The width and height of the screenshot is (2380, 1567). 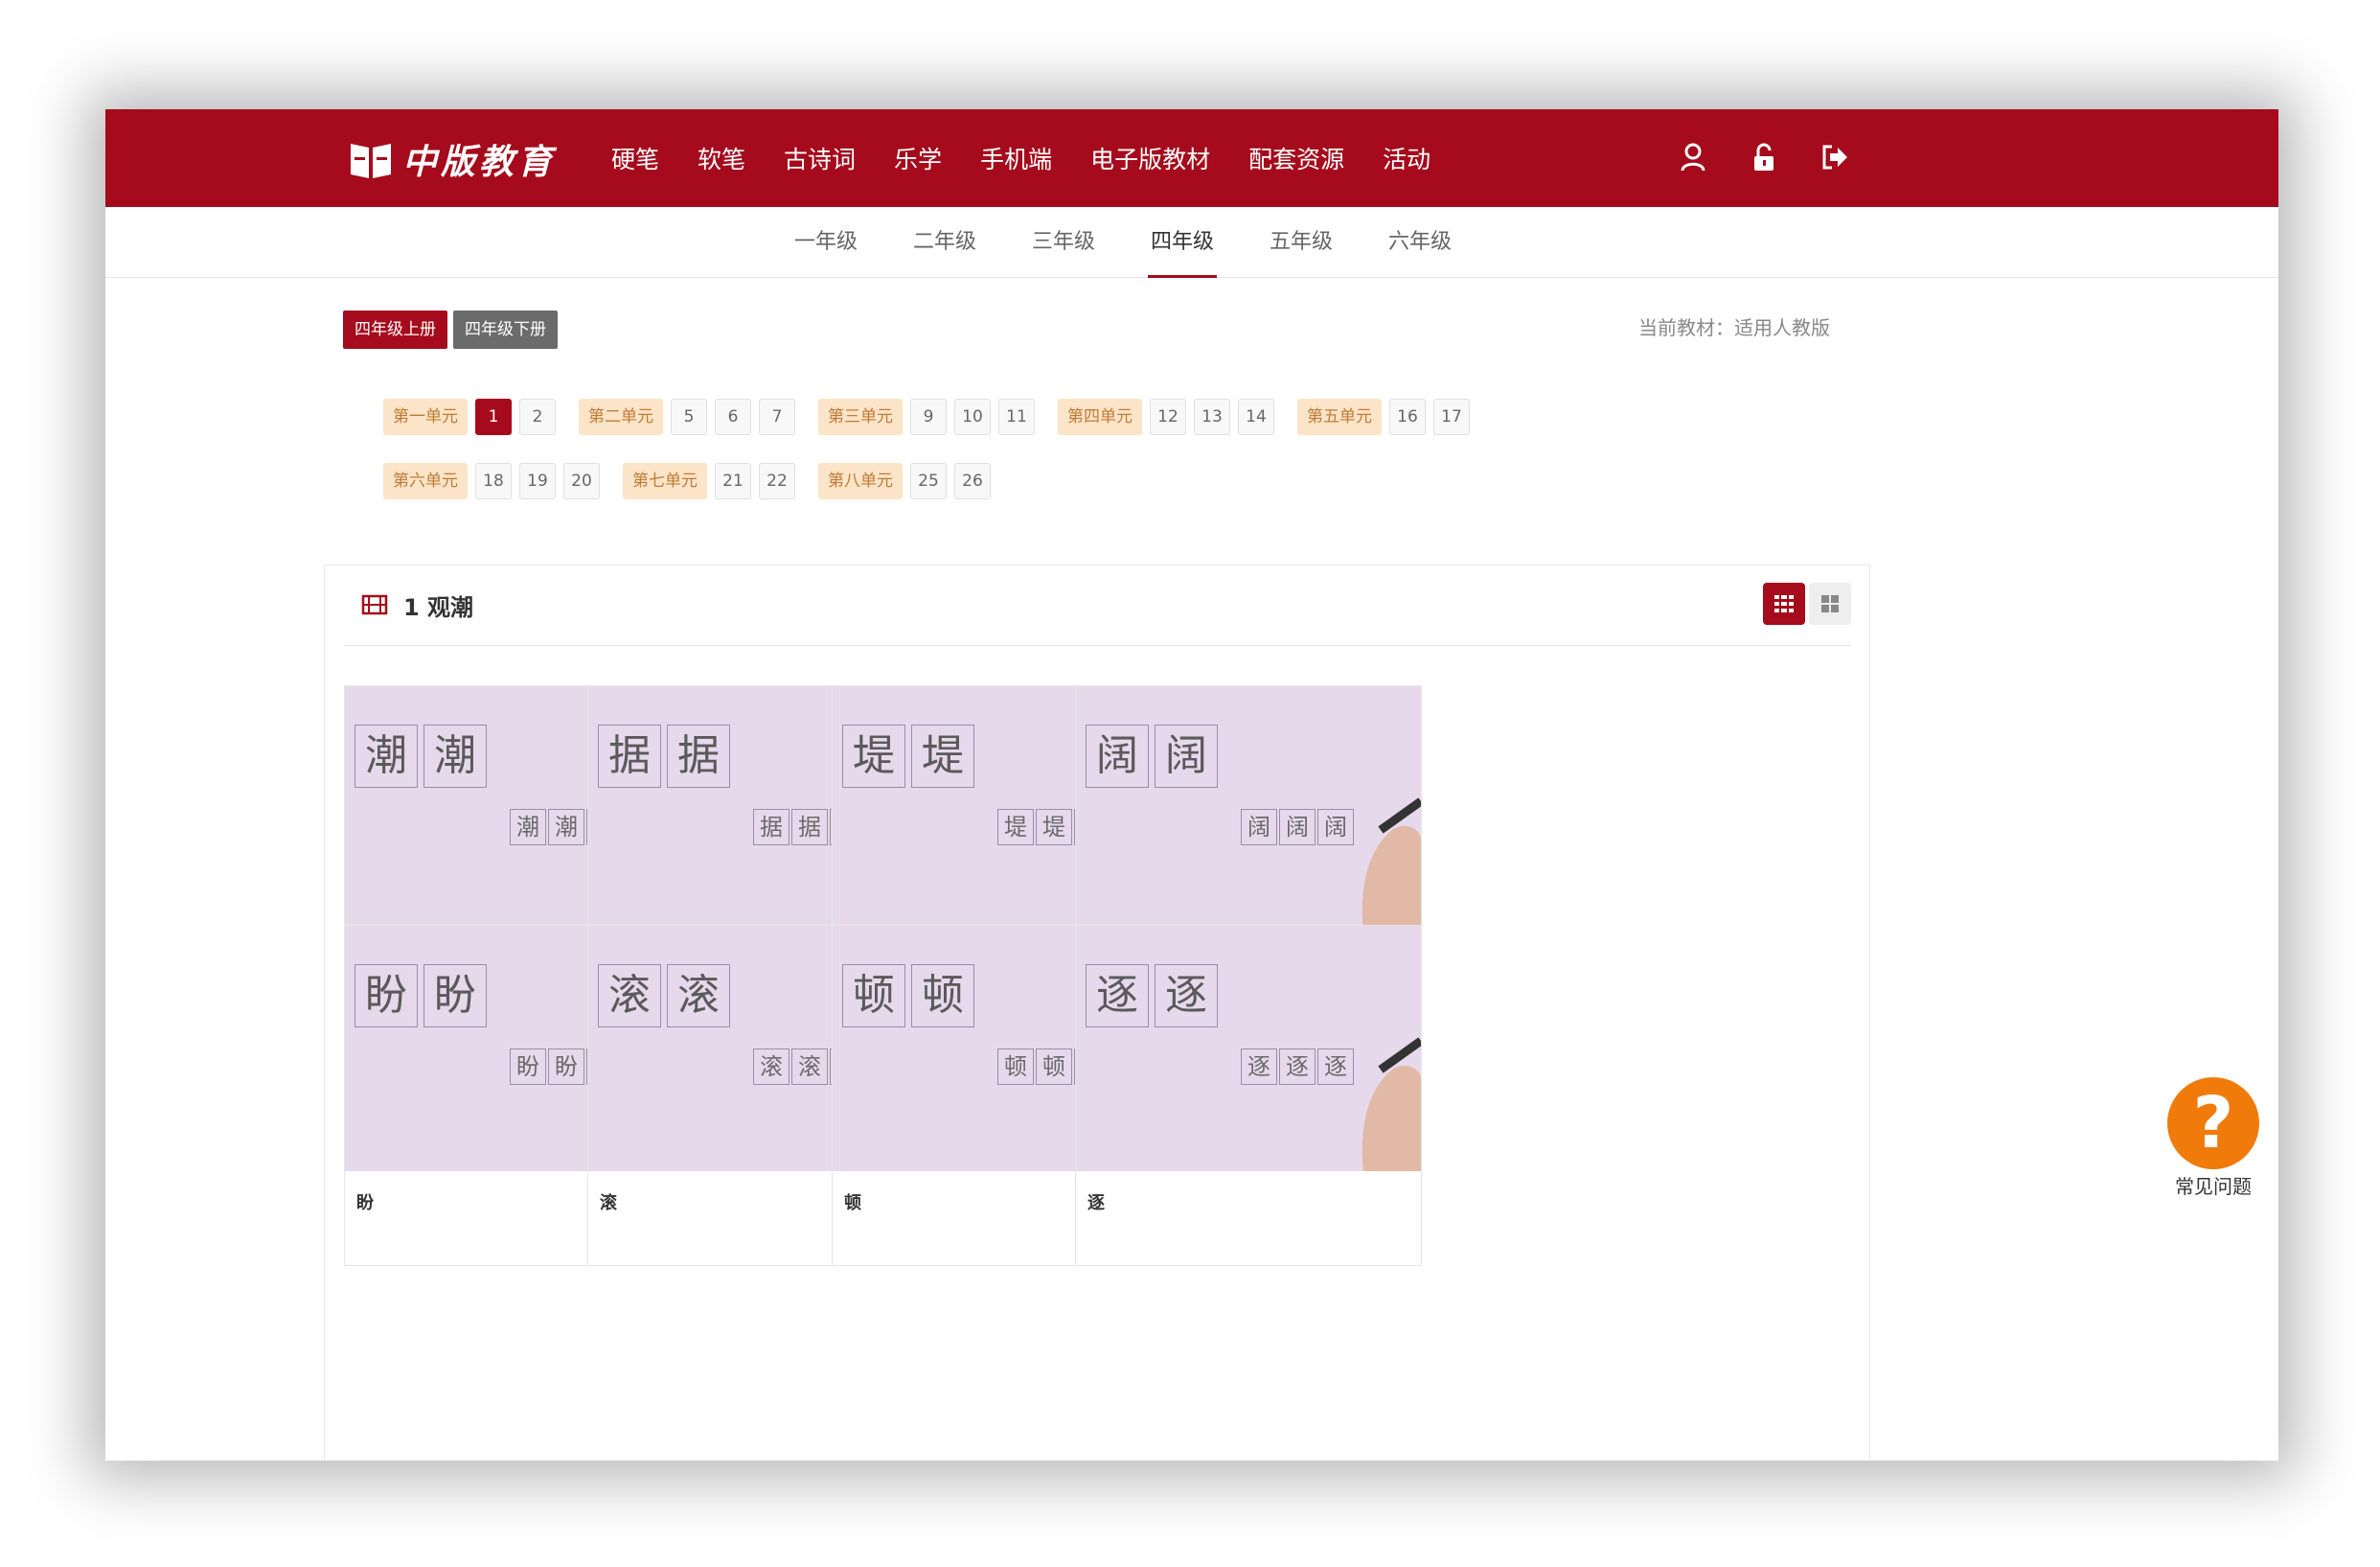 I want to click on lesson-row-2: 第六单元 18 19 20 第七单元 21 22 第八单元 25 26, so click(x=691, y=481).